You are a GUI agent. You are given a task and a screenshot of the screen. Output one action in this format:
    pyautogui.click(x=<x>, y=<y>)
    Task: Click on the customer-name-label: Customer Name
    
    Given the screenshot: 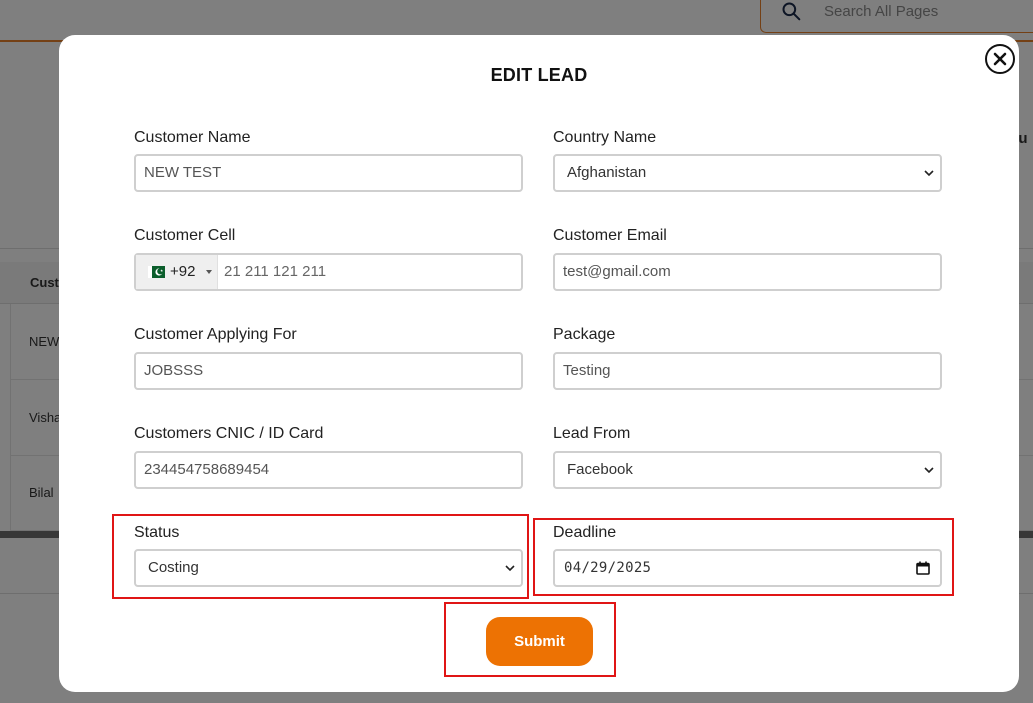 What is the action you would take?
    pyautogui.click(x=192, y=137)
    